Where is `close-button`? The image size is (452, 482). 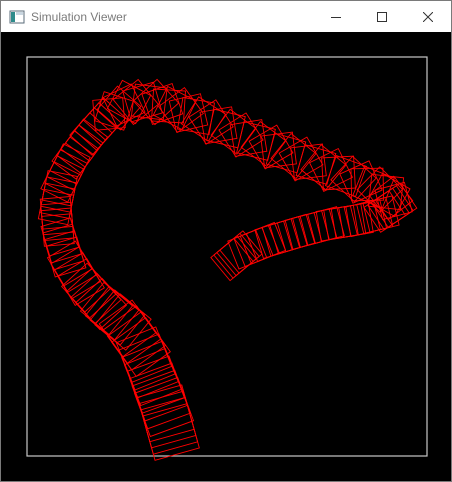 close-button is located at coordinates (428, 16).